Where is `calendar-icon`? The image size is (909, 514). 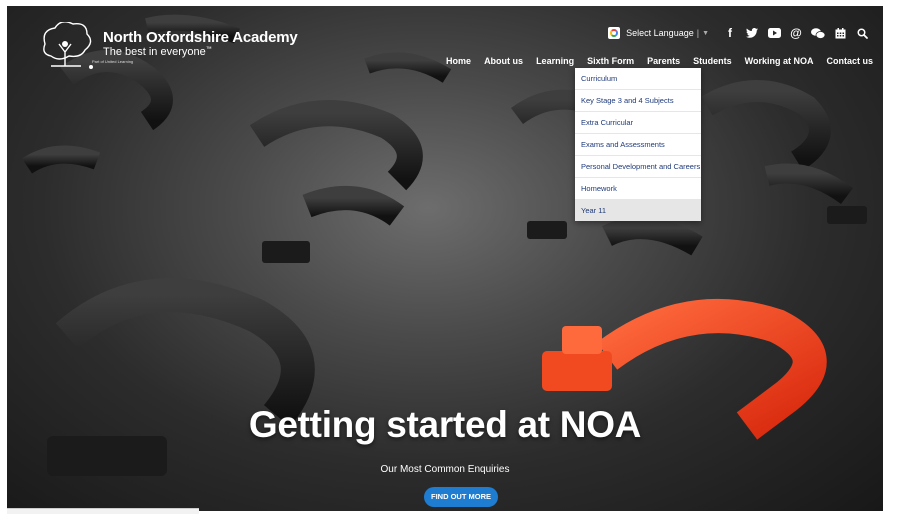 calendar-icon is located at coordinates (840, 33).